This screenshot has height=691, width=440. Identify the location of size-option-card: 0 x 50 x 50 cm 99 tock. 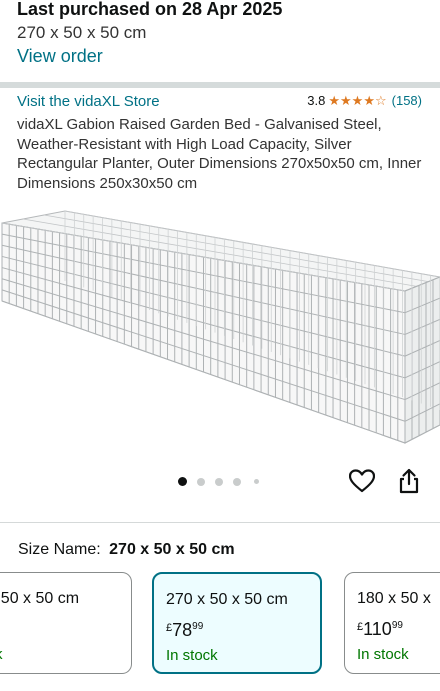
(66, 623).